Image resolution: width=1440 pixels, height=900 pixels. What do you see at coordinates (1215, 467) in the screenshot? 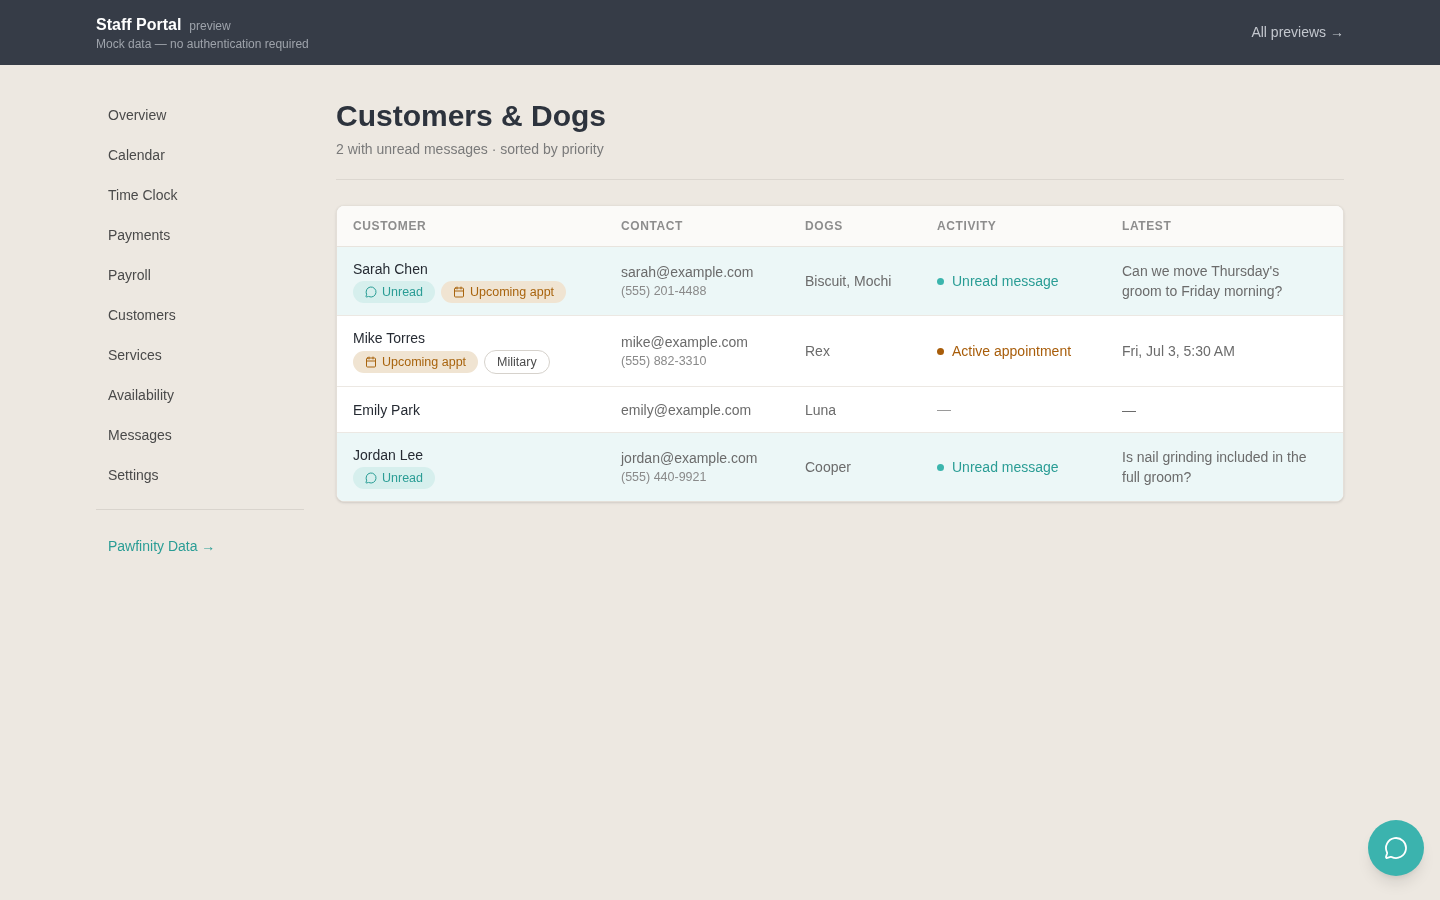
I see `latest-text: Is nail grinding included in the full groom?` at bounding box center [1215, 467].